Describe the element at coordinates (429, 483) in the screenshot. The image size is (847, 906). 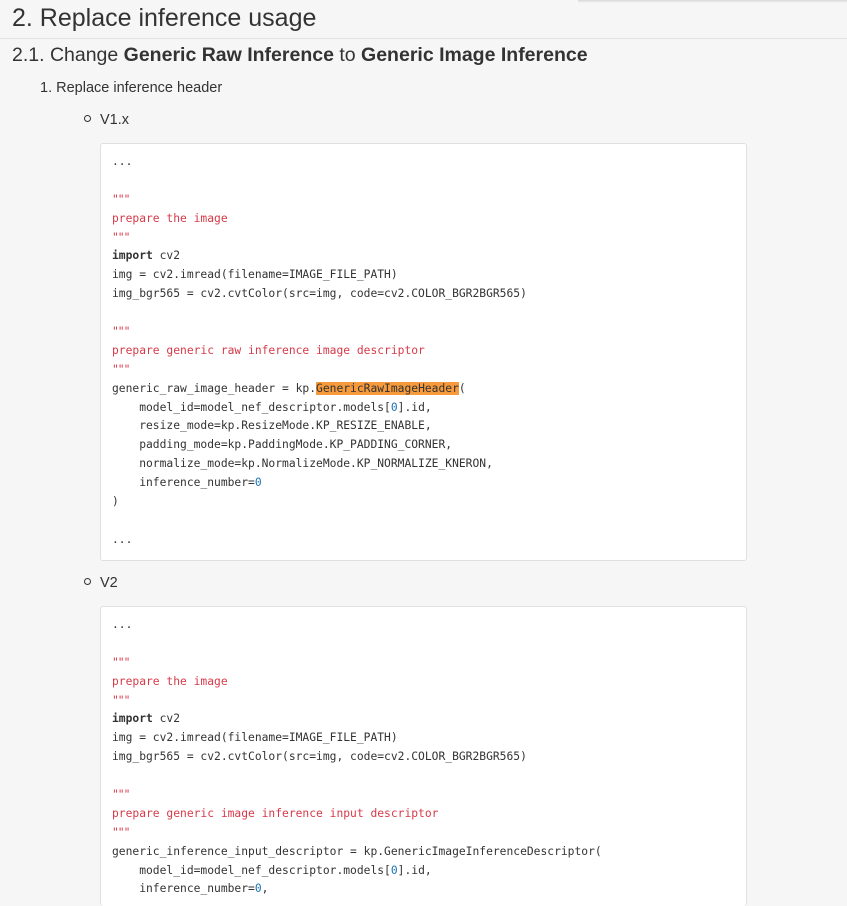
I see `code-line: inference_number=0` at that location.